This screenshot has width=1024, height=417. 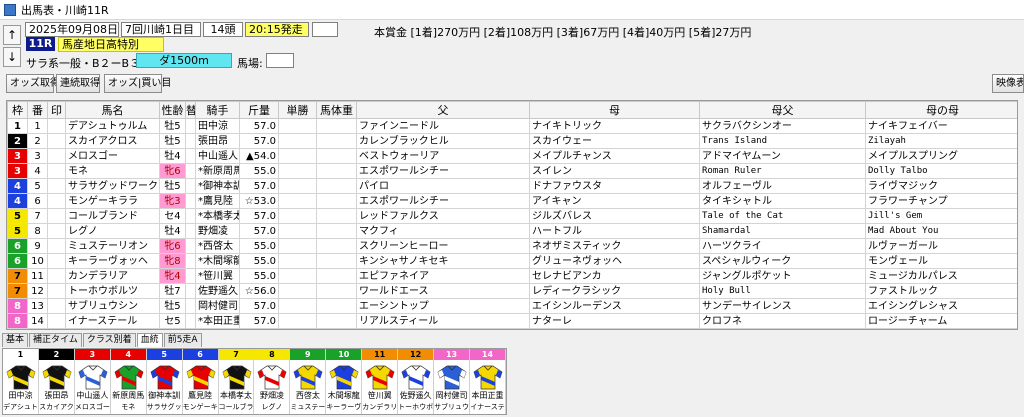 What do you see at coordinates (172, 276) in the screenshot?
I see `cell-sexage: 牝4` at bounding box center [172, 276].